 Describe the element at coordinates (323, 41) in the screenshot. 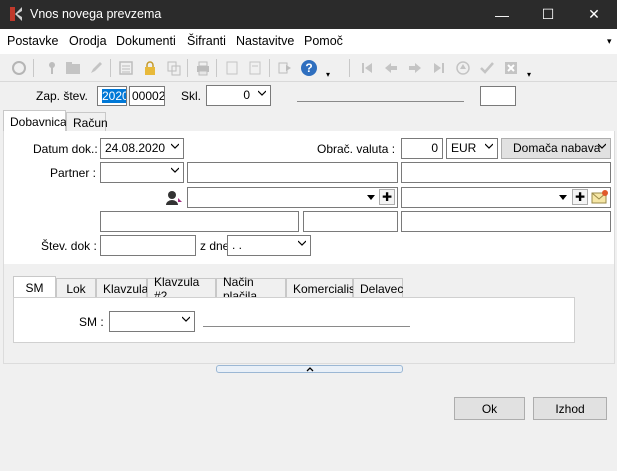

I see `menu-pomoc: Pomoč` at that location.